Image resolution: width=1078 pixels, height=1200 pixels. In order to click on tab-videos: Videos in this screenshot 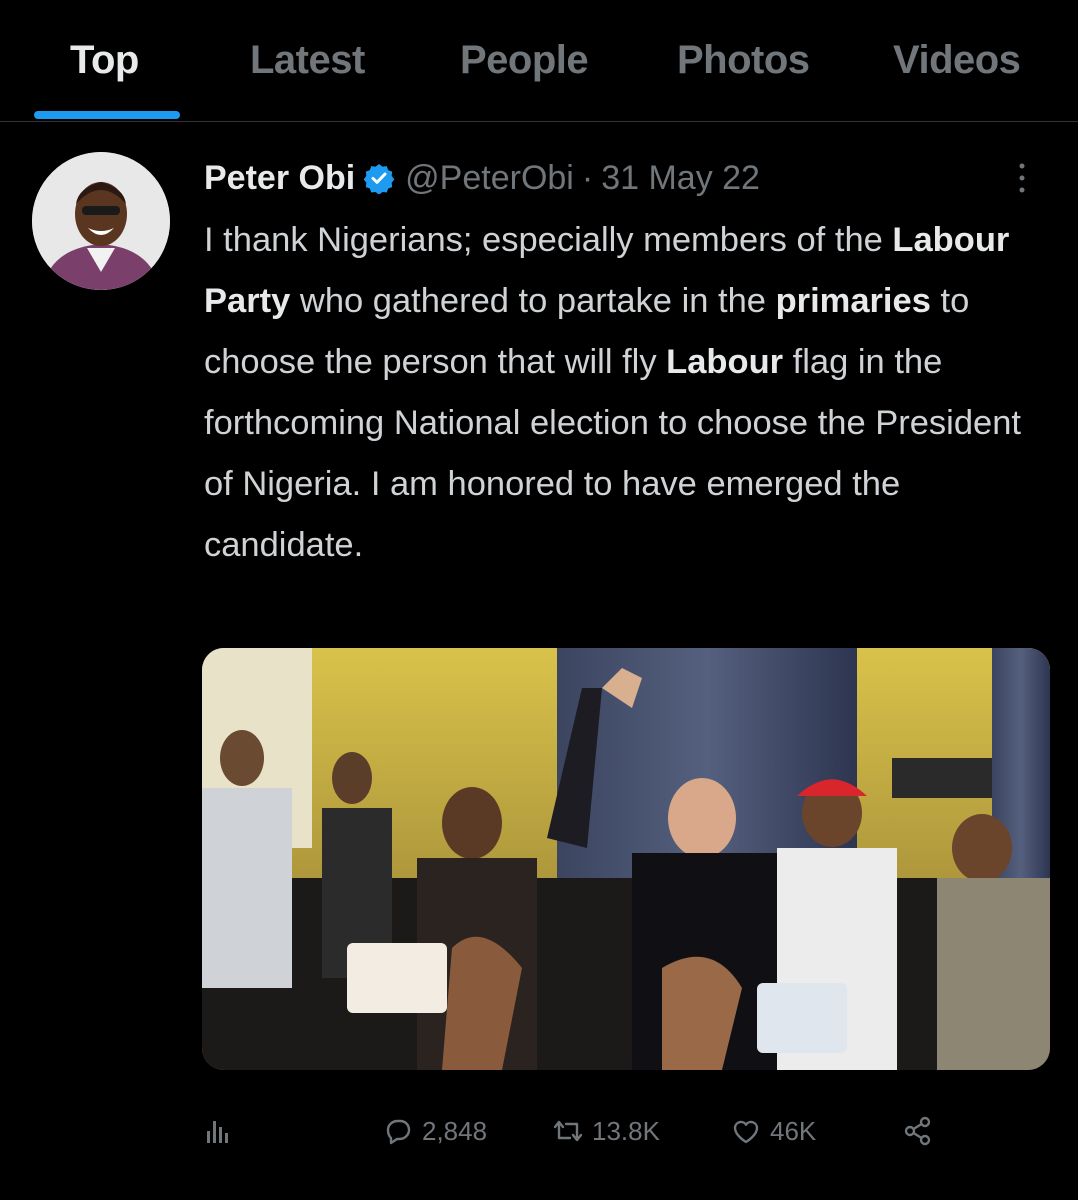, I will do `click(957, 60)`.